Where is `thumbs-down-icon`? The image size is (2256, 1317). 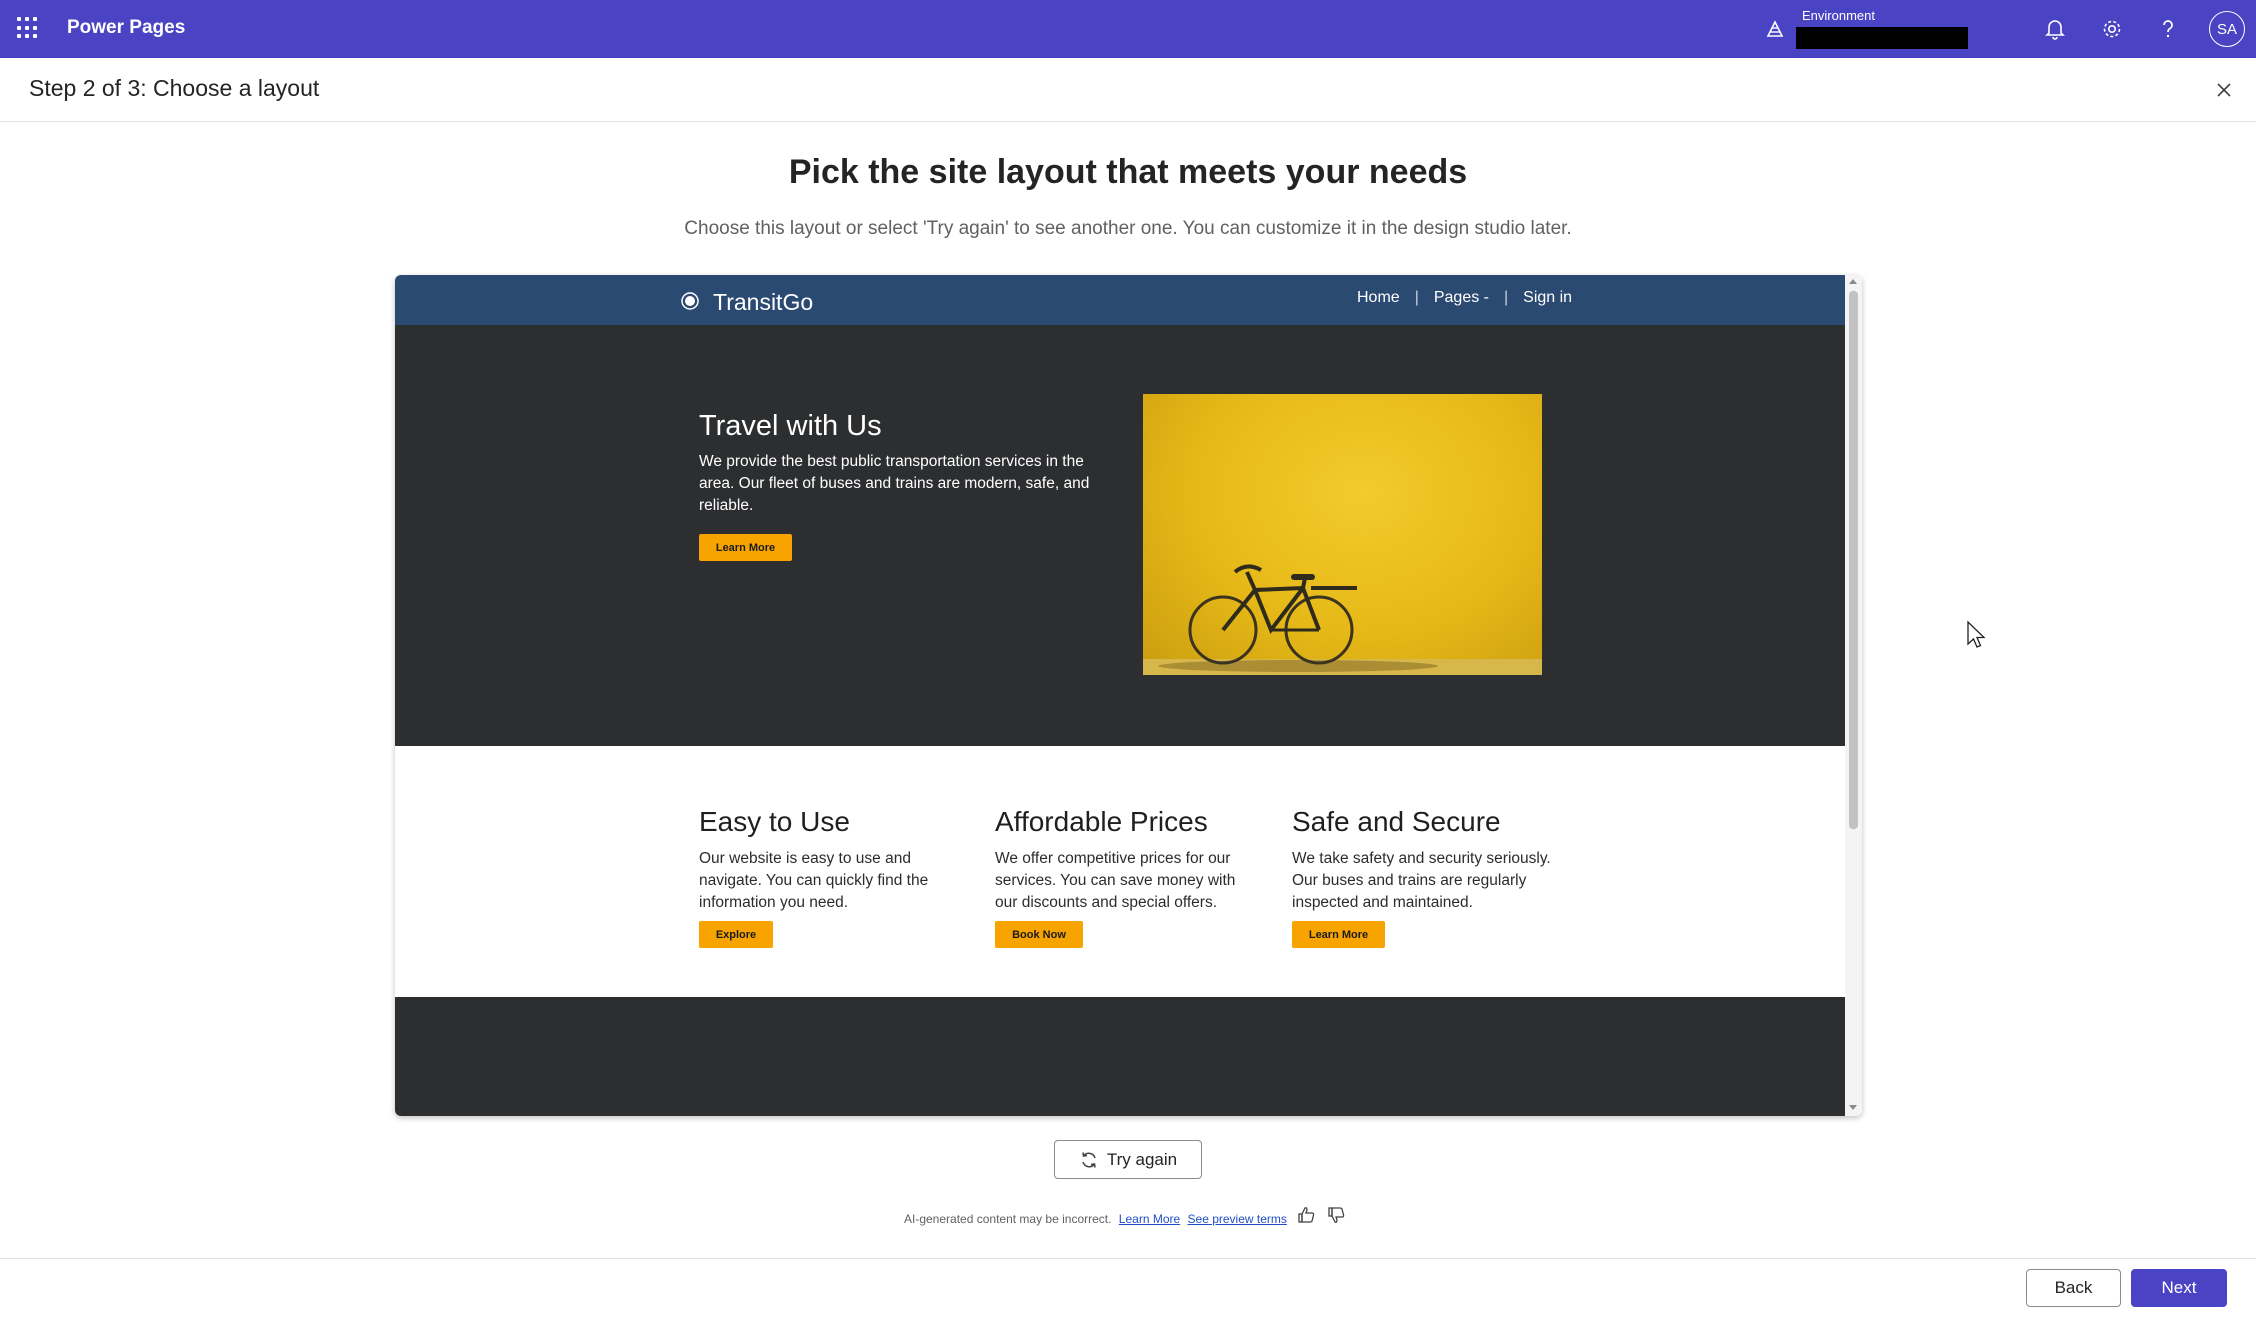
thumbs-down-icon is located at coordinates (1337, 1215).